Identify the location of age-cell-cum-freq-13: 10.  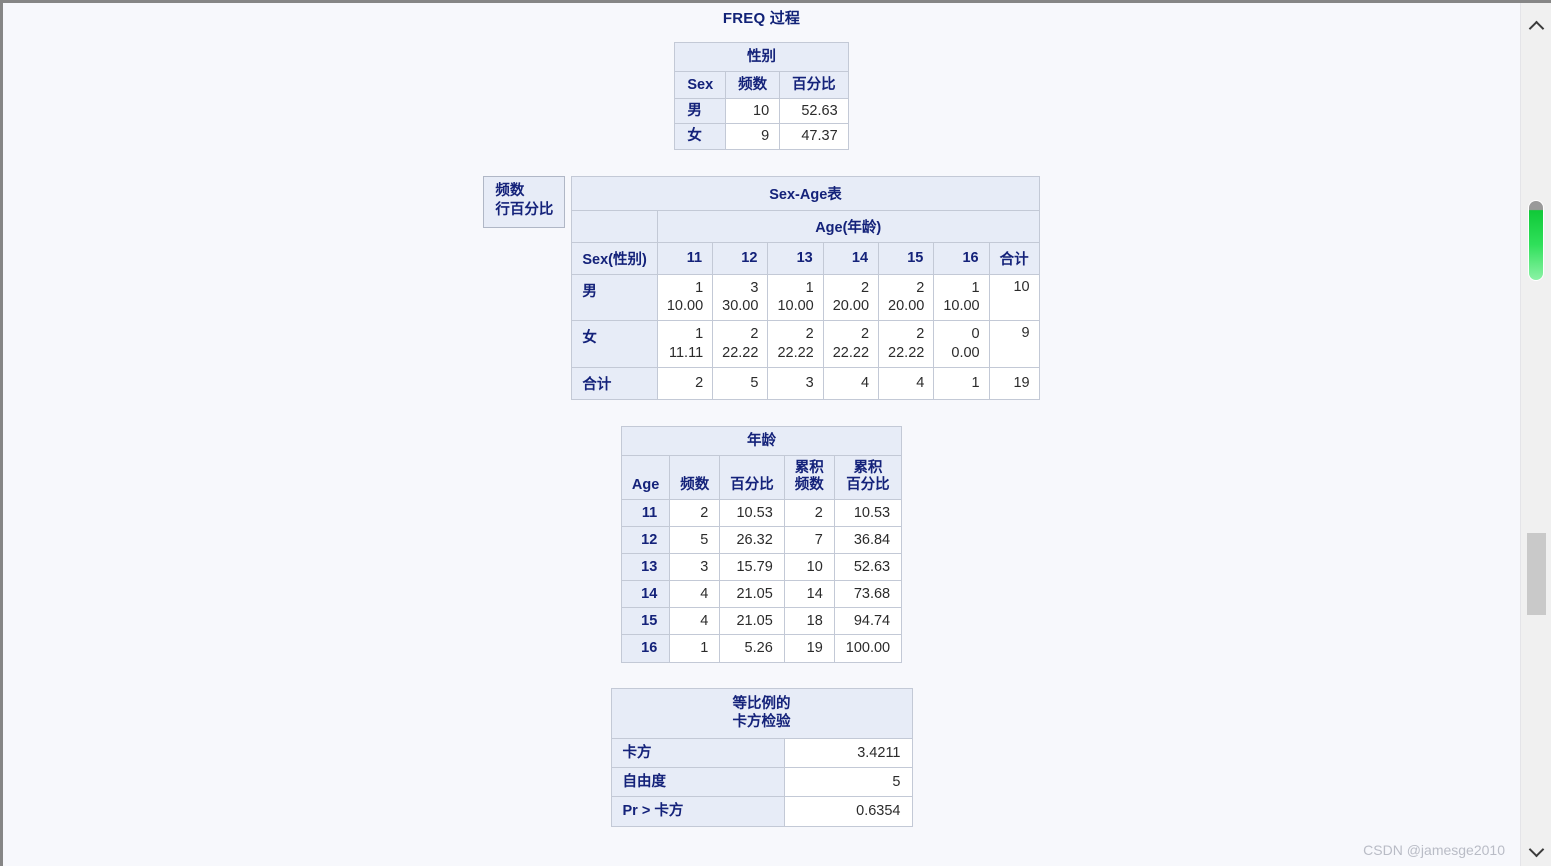
(809, 567).